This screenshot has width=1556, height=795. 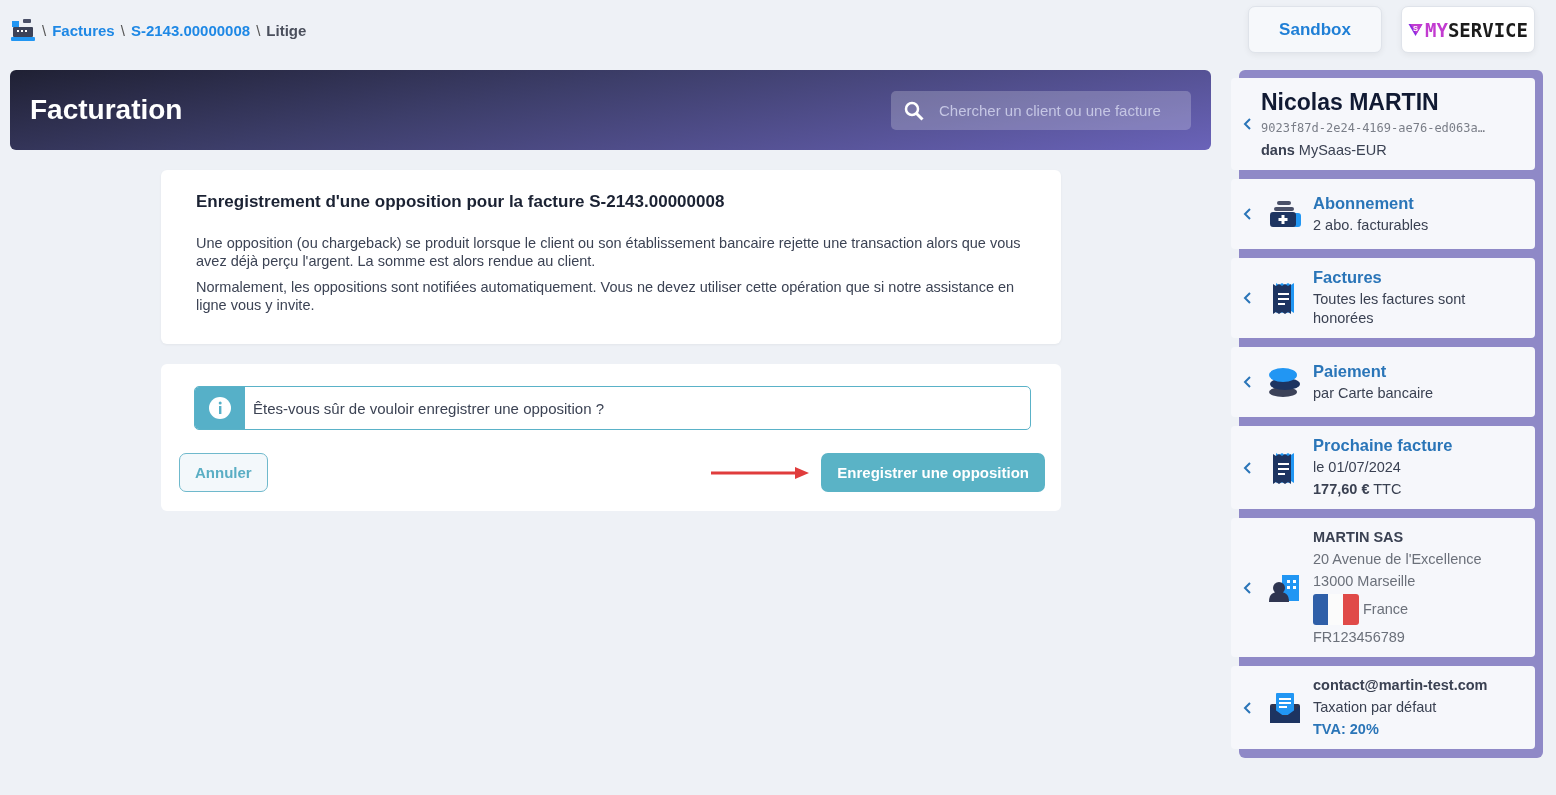 I want to click on sidebar-card: MARTIN SAS 20 Avenue de l'Excellence 13000 Marseille France FR123456789, so click(x=1383, y=587).